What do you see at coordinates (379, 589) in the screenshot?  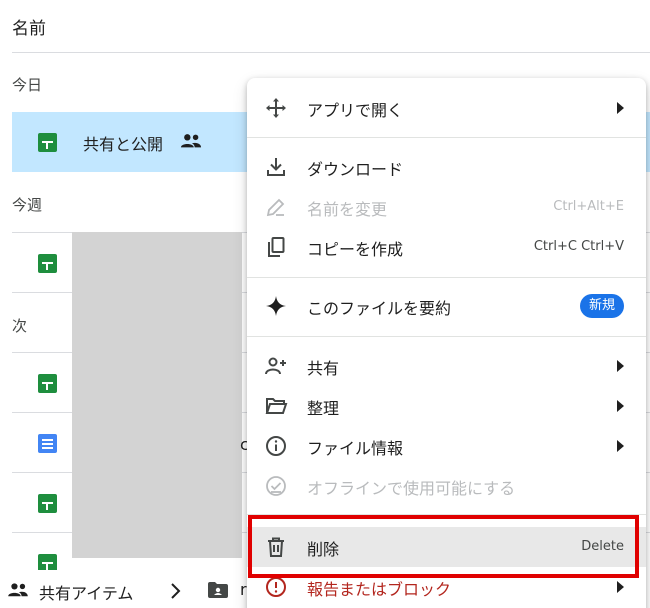 I see `menu-label: 報告またはブロック` at bounding box center [379, 589].